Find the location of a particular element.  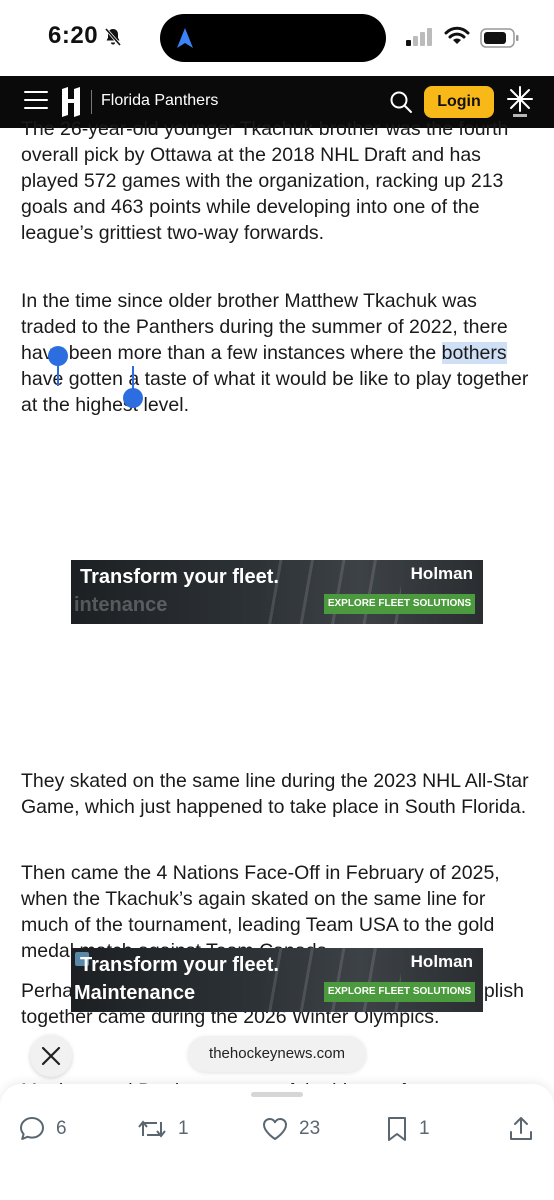

text-selection: bothers is located at coordinates (474, 353).